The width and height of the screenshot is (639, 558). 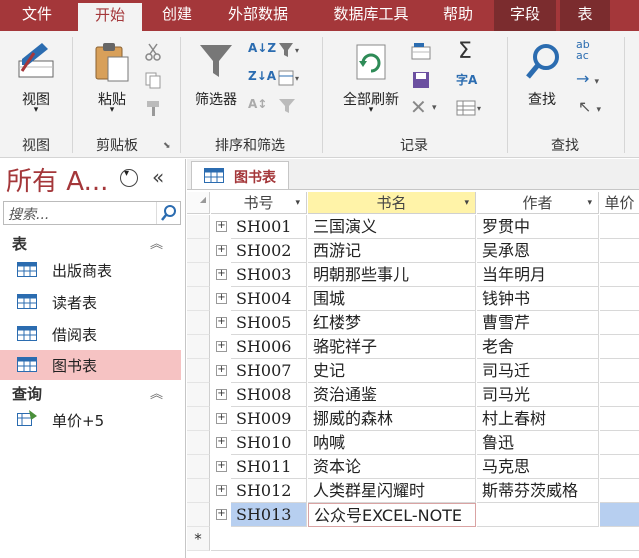 I want to click on format-painter-icon, so click(x=153, y=108).